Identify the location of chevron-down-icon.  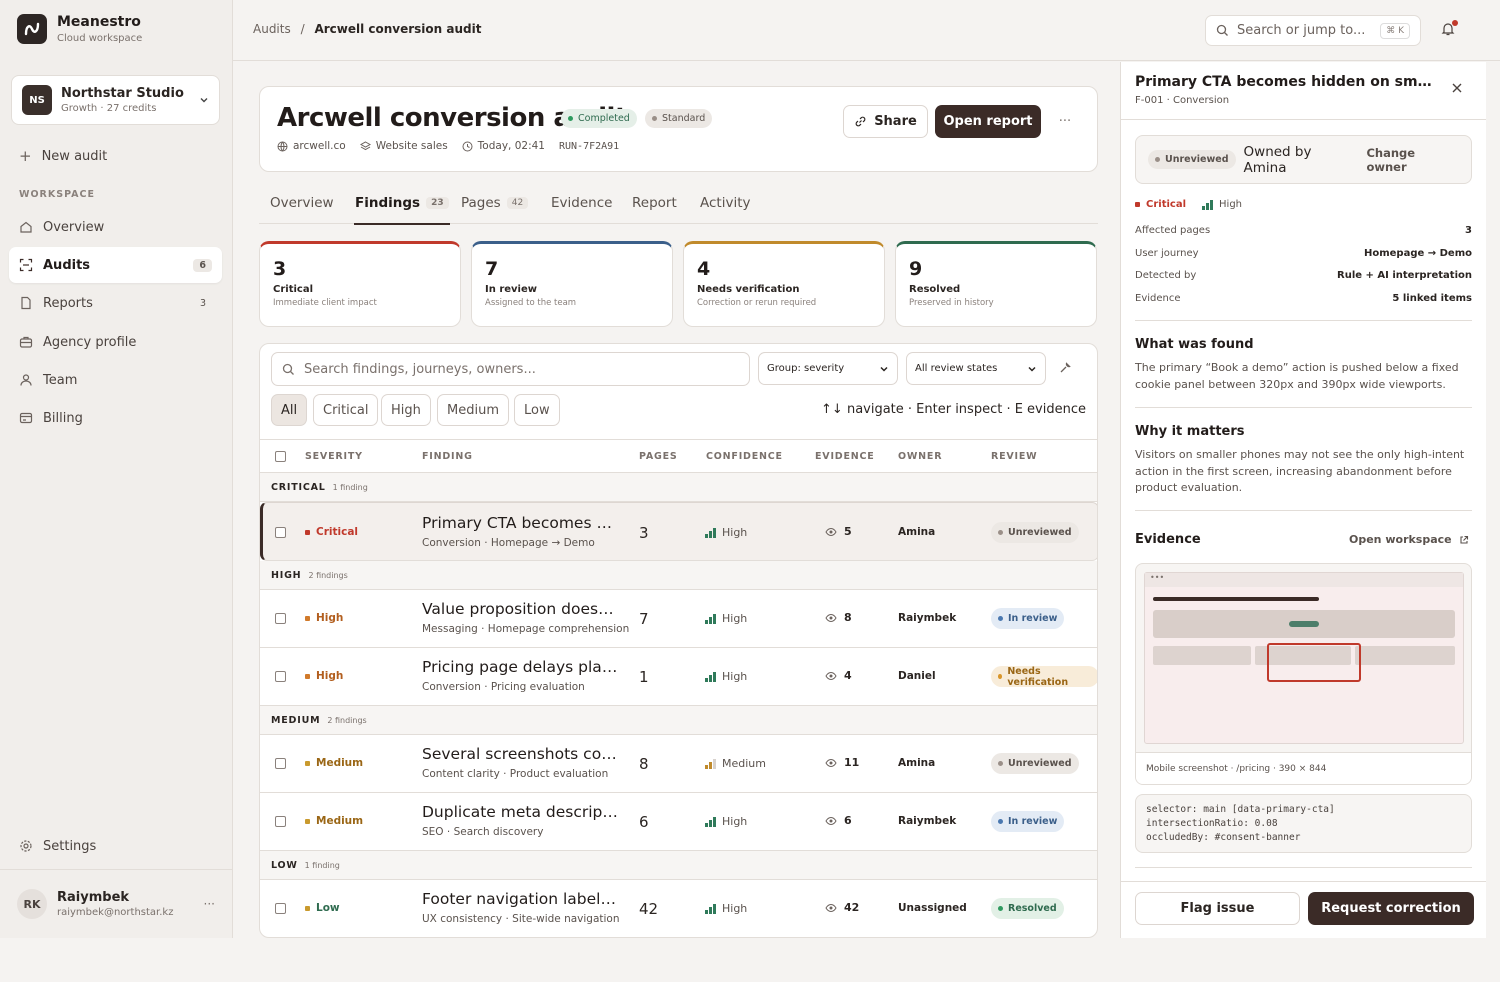
(1032, 369).